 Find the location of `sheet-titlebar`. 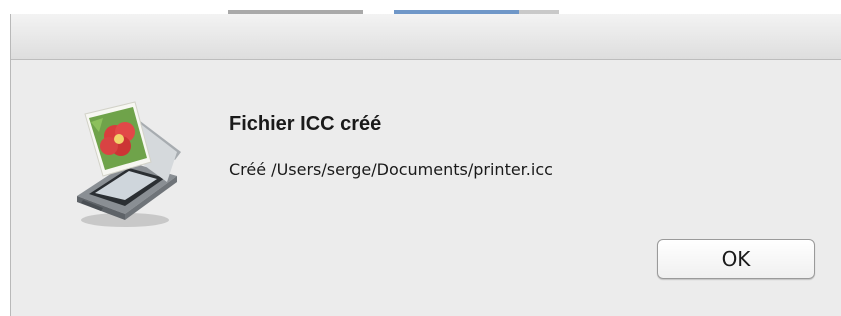

sheet-titlebar is located at coordinates (426, 37).